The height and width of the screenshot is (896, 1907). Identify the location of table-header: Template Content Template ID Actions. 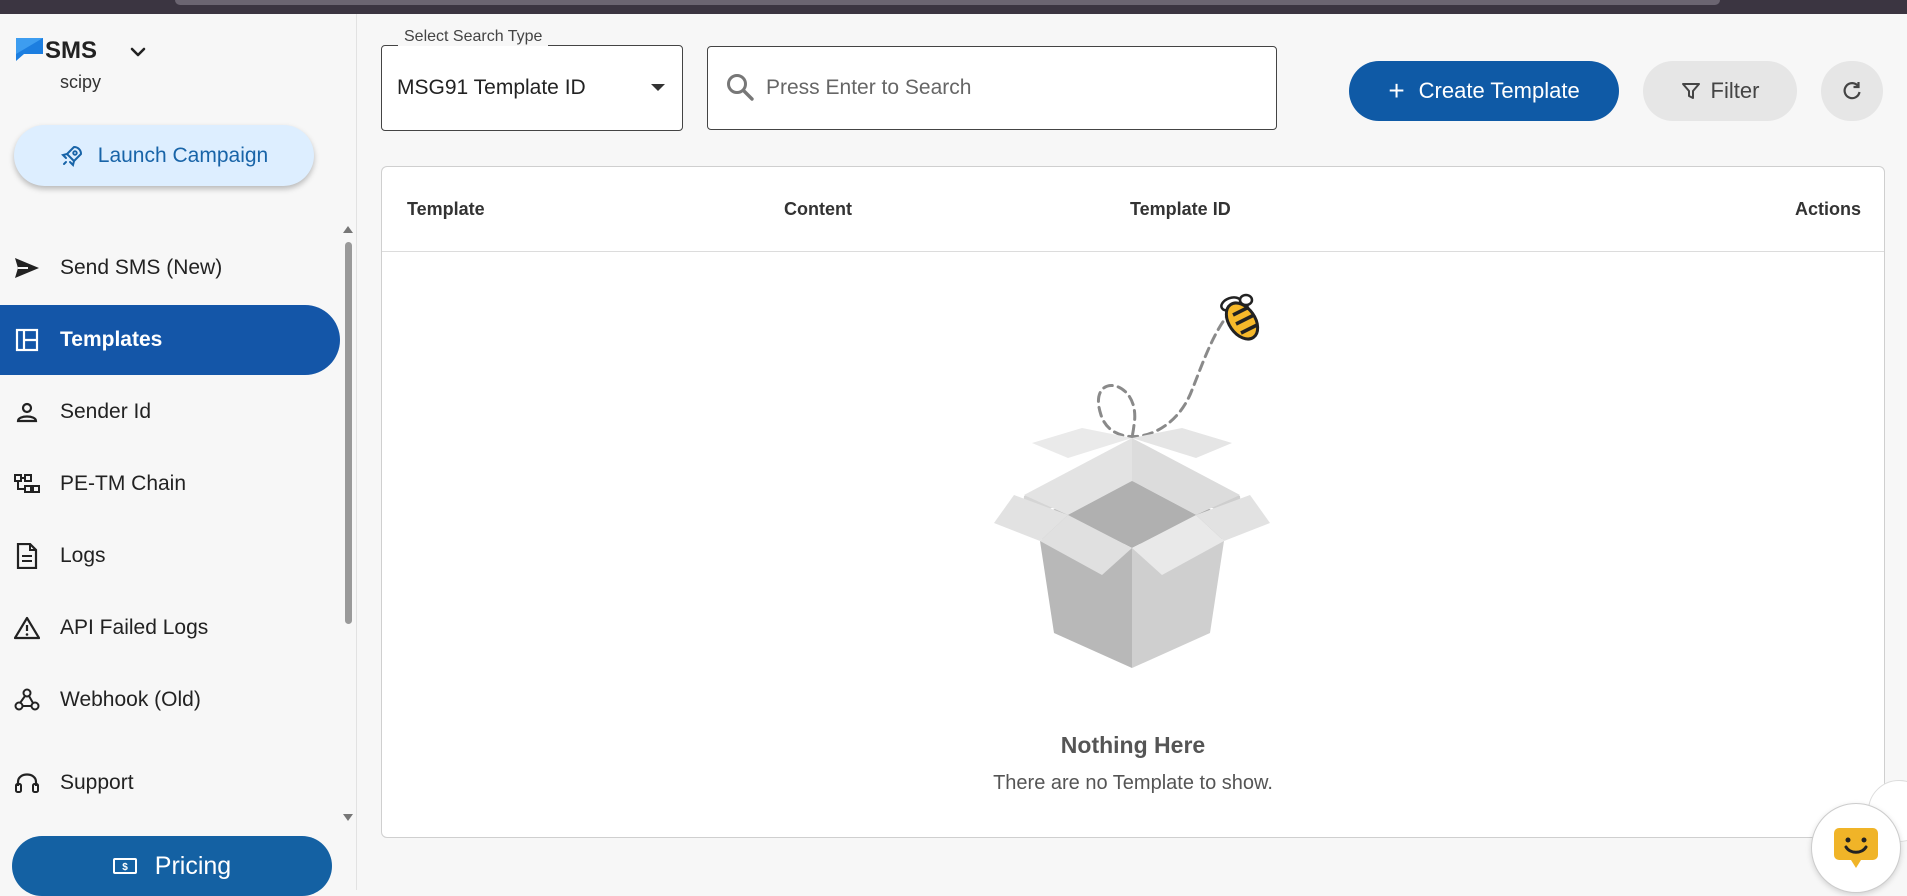
(1133, 209).